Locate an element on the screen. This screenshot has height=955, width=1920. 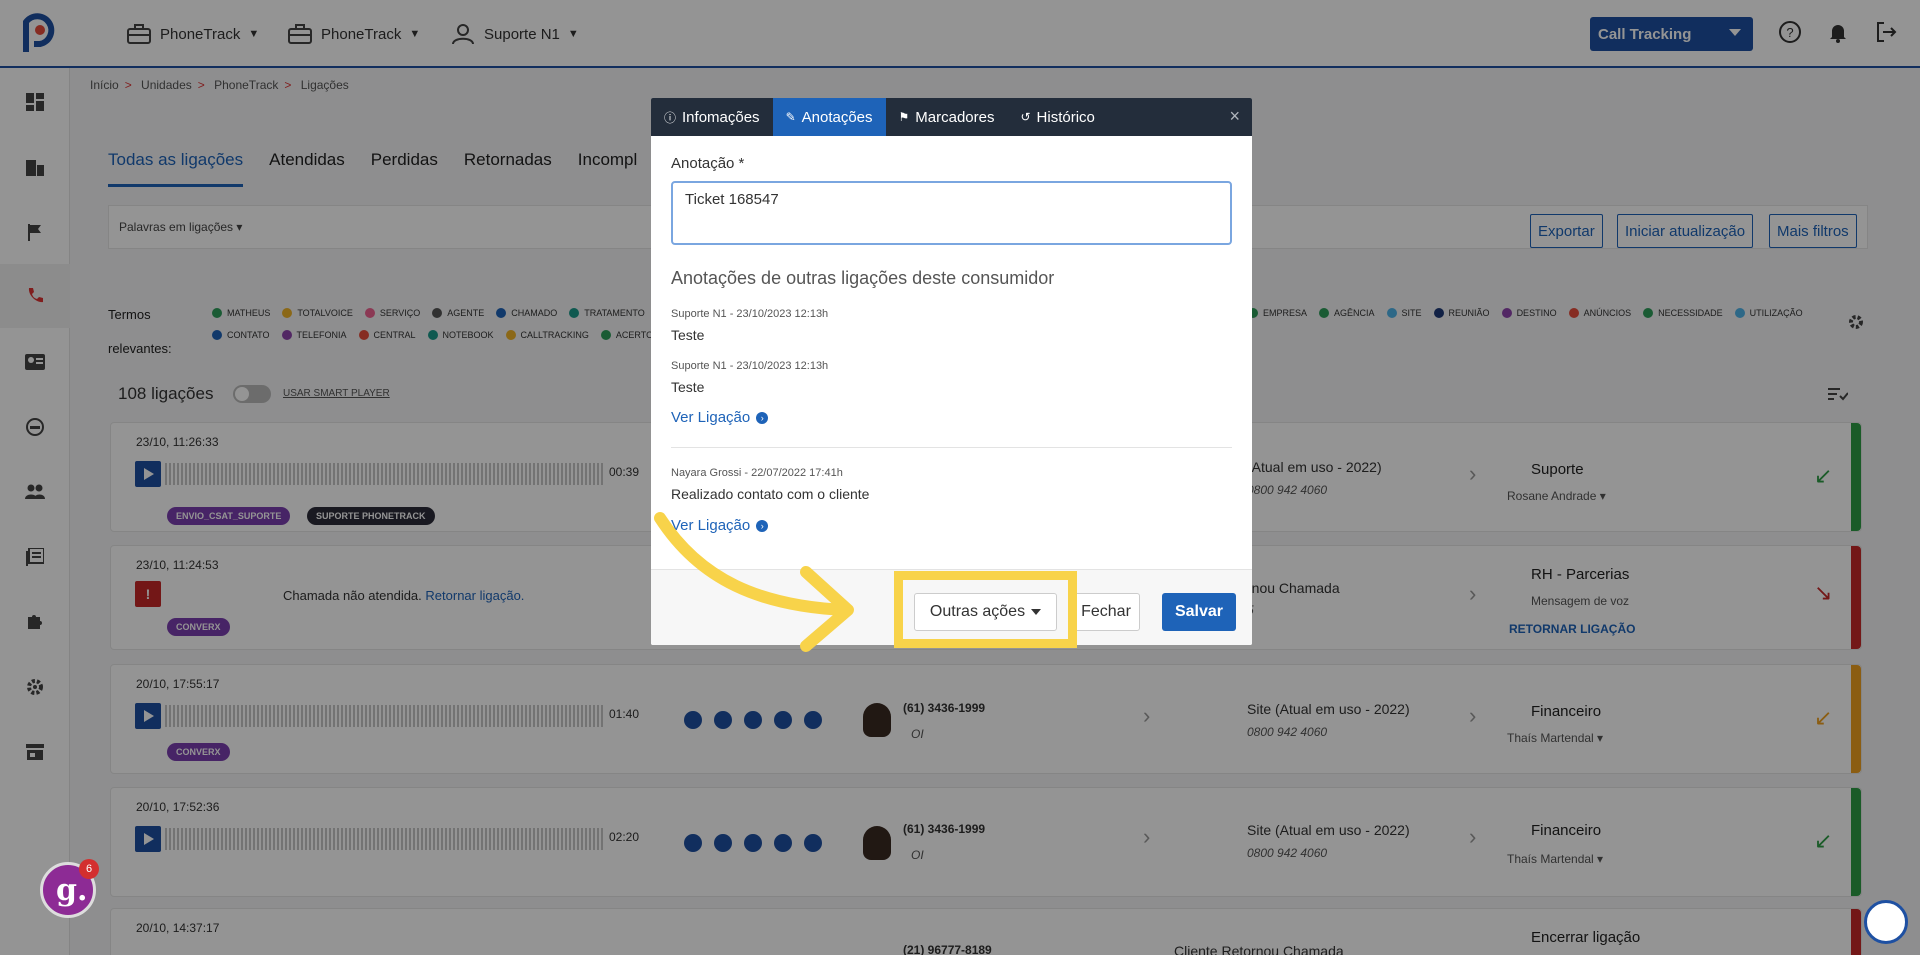
notification-count: 6 is located at coordinates (89, 869).